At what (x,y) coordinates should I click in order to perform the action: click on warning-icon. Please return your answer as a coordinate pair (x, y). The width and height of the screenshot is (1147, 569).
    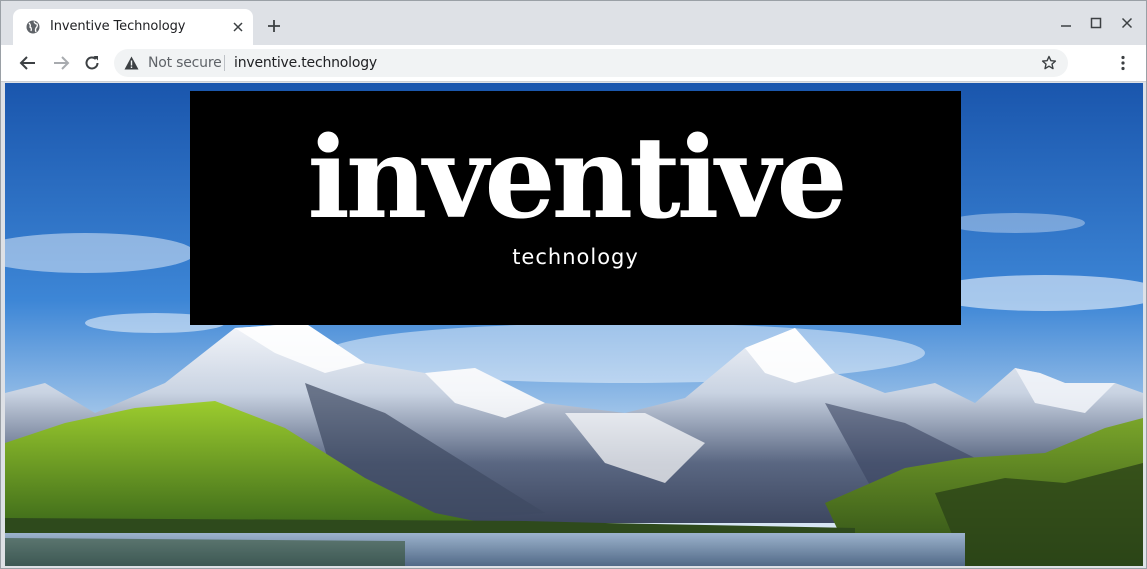
    Looking at the image, I should click on (131, 63).